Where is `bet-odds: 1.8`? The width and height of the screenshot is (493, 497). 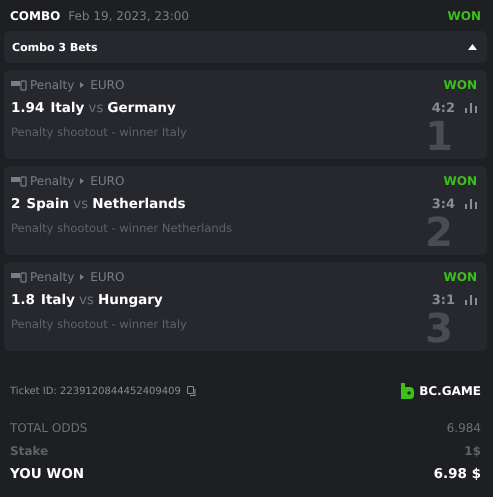 bet-odds: 1.8 is located at coordinates (23, 300).